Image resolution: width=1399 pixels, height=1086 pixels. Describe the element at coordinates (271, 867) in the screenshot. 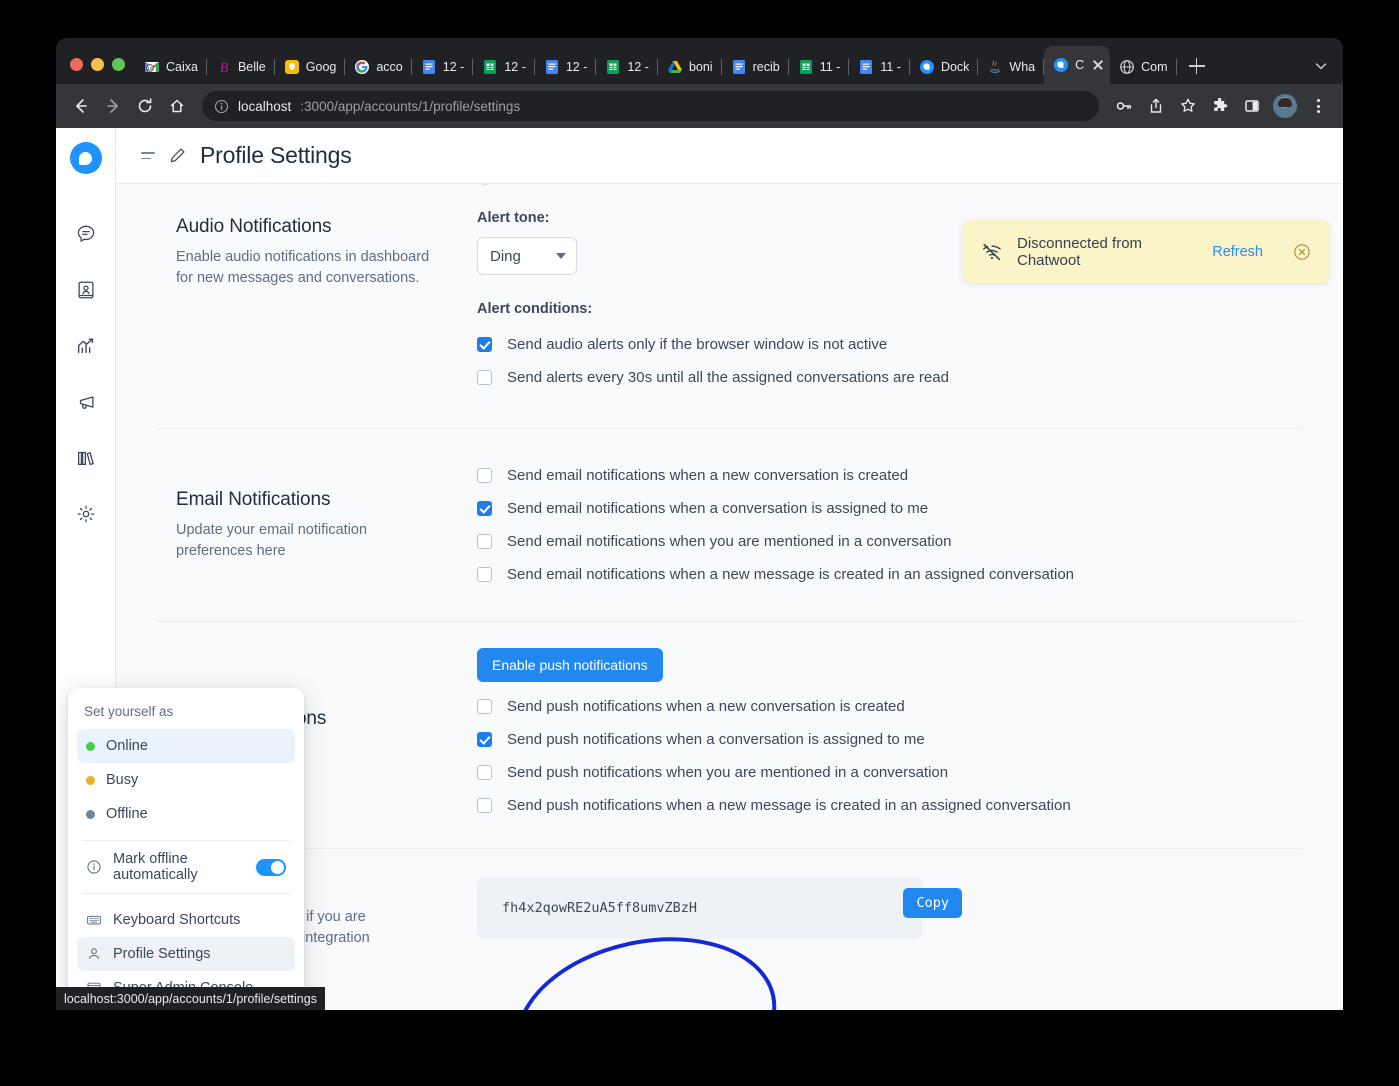

I see `mark-offline-toggle` at that location.